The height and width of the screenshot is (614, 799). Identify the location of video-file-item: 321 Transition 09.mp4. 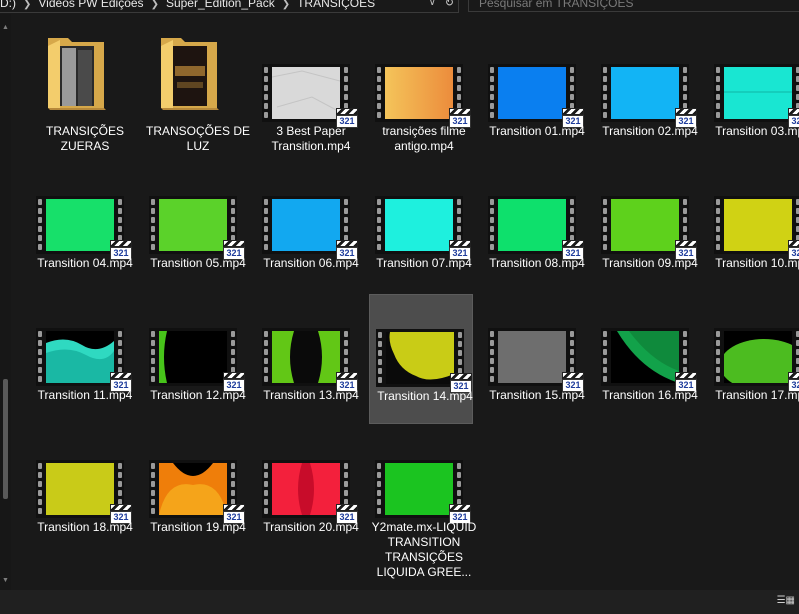
(651, 232).